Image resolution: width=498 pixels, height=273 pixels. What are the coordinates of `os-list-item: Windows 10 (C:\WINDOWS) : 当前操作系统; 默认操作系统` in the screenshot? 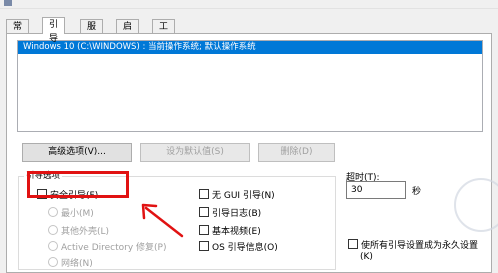 It's located at (250, 47).